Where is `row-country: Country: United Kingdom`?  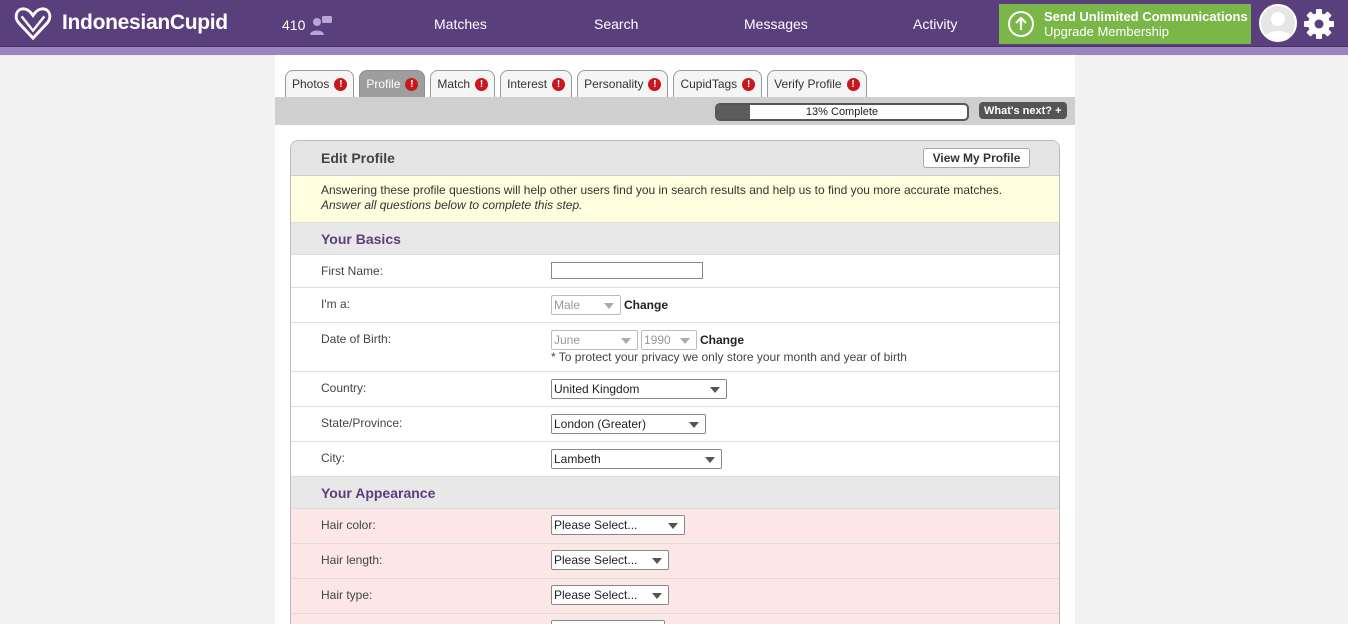
row-country: Country: United Kingdom is located at coordinates (675, 389).